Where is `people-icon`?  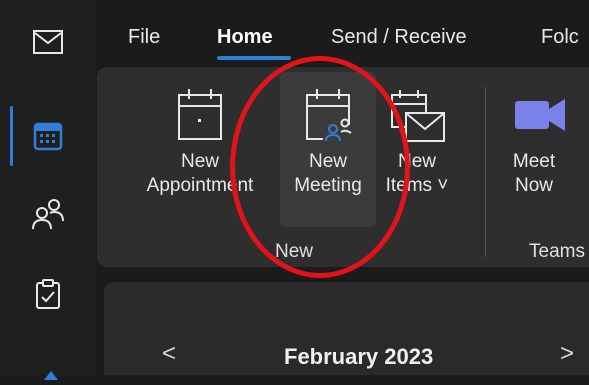 people-icon is located at coordinates (47, 214).